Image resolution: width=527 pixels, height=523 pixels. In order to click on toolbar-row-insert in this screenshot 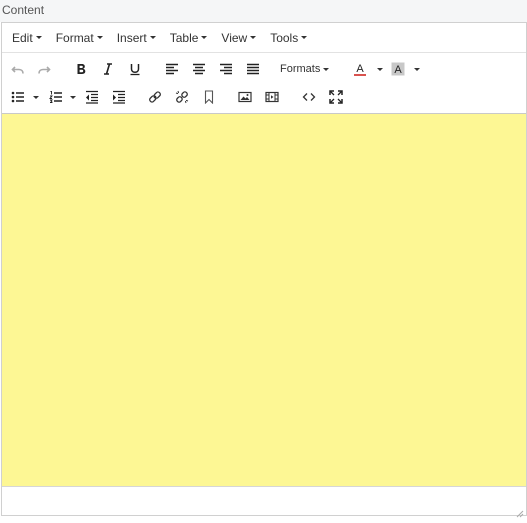, I will do `click(264, 97)`.